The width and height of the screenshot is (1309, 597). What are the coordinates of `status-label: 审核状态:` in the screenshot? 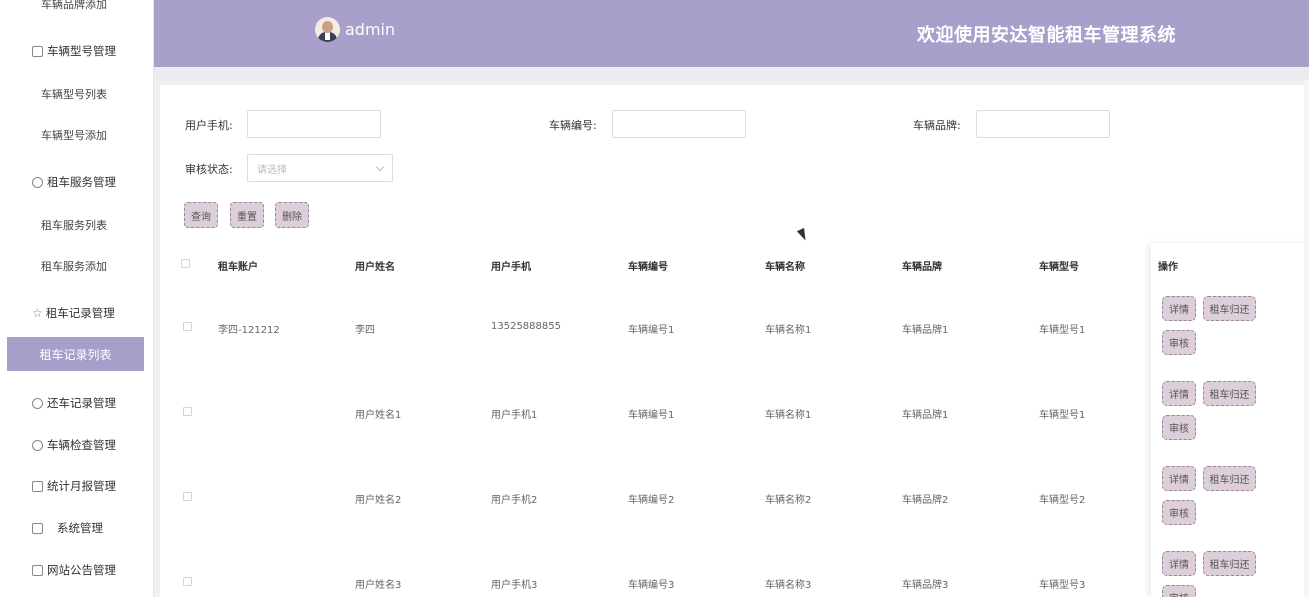 It's located at (209, 169).